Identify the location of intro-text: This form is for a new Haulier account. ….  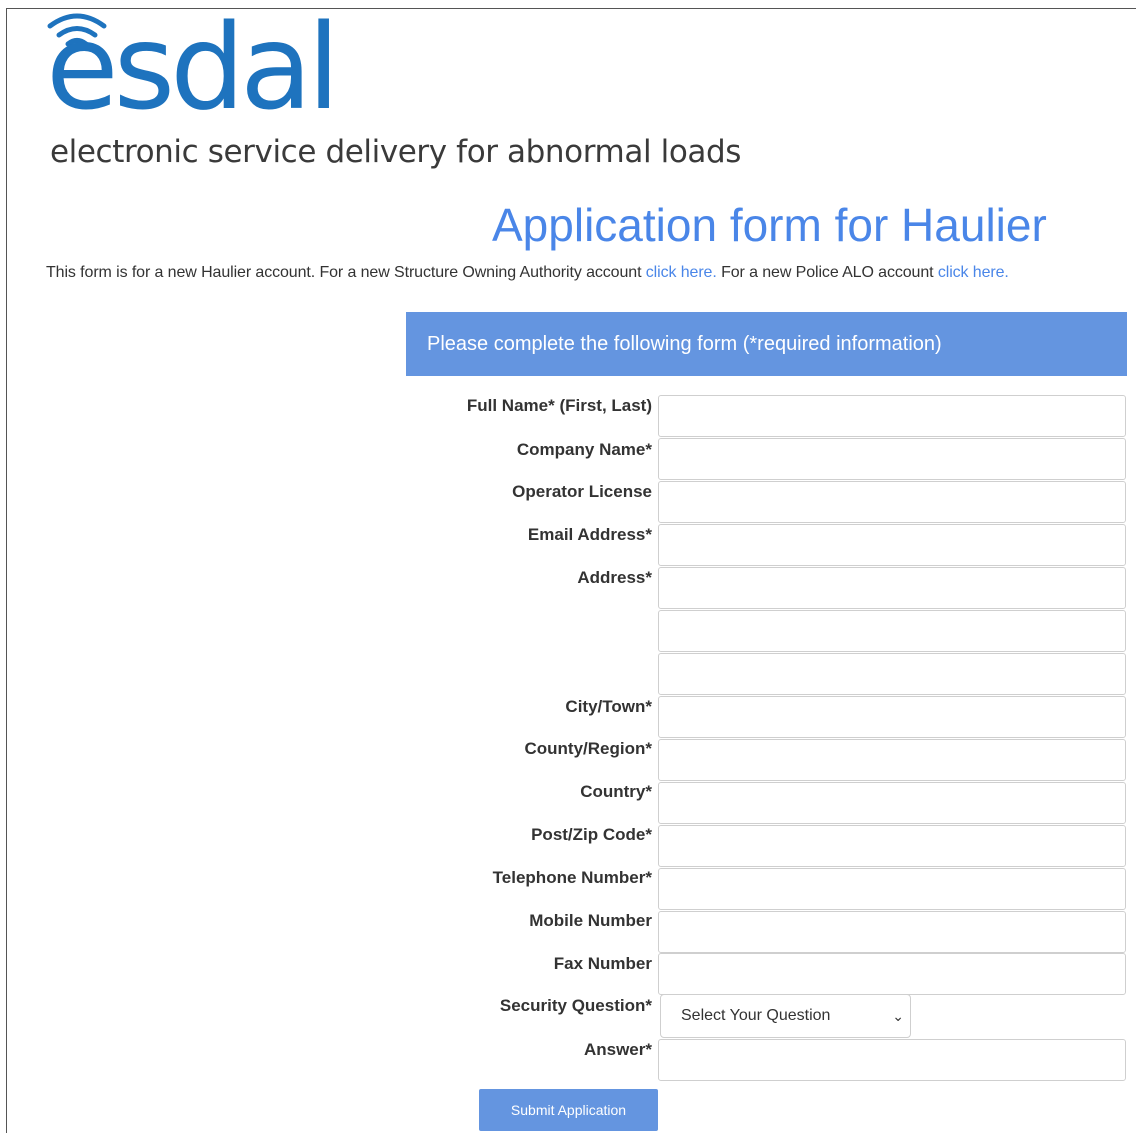
(527, 273).